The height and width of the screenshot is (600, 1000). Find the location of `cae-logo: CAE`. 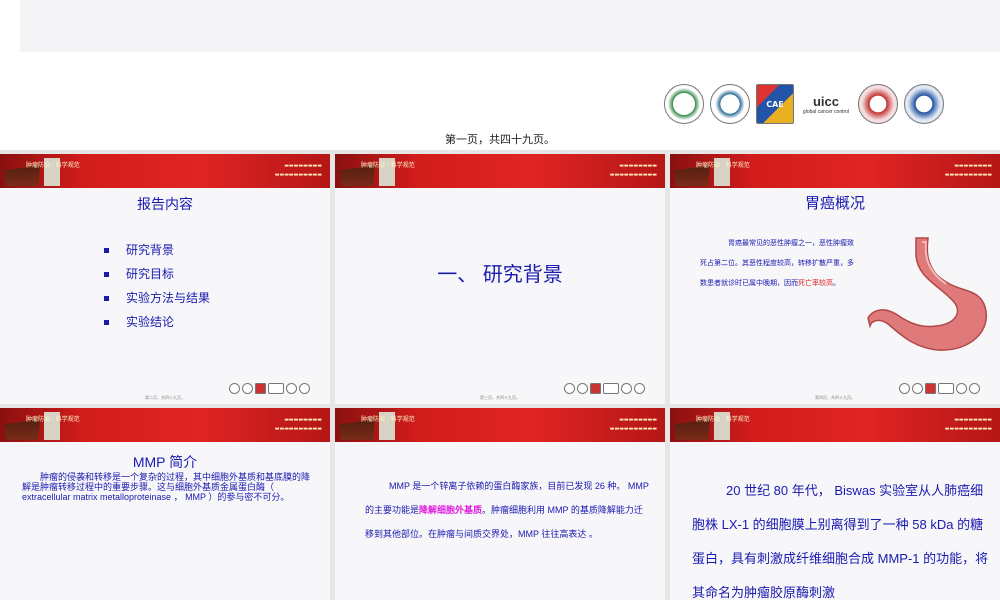

cae-logo: CAE is located at coordinates (775, 104).